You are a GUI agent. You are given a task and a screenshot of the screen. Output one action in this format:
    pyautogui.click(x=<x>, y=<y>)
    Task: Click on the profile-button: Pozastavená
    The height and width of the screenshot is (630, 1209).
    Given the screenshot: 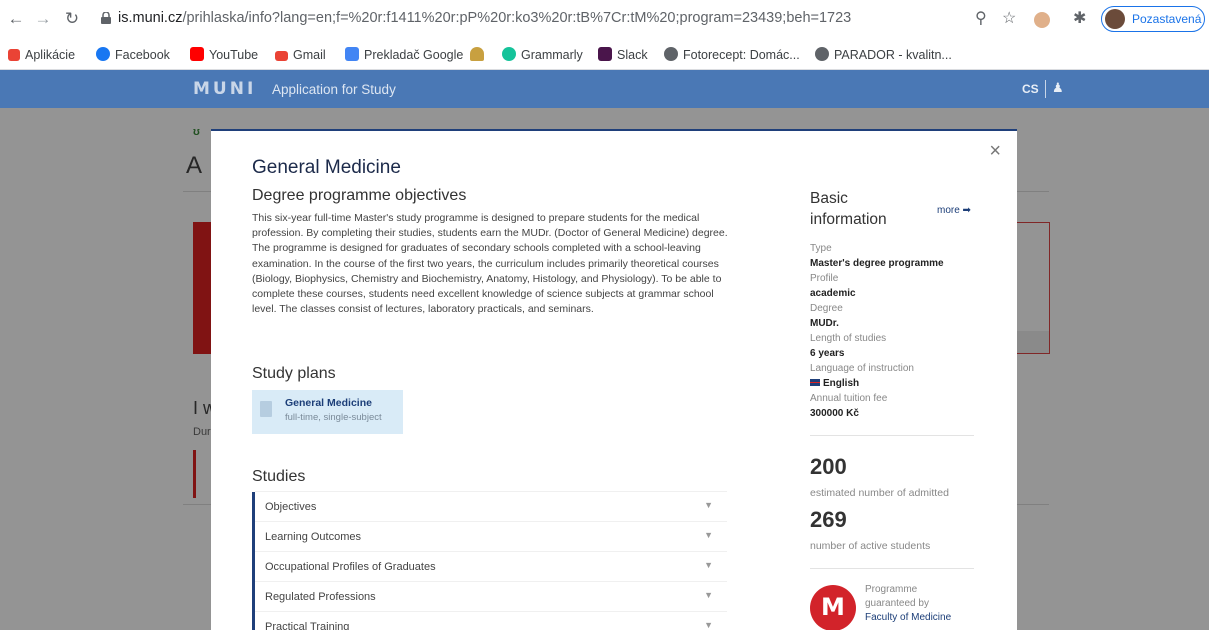 What is the action you would take?
    pyautogui.click(x=1153, y=19)
    